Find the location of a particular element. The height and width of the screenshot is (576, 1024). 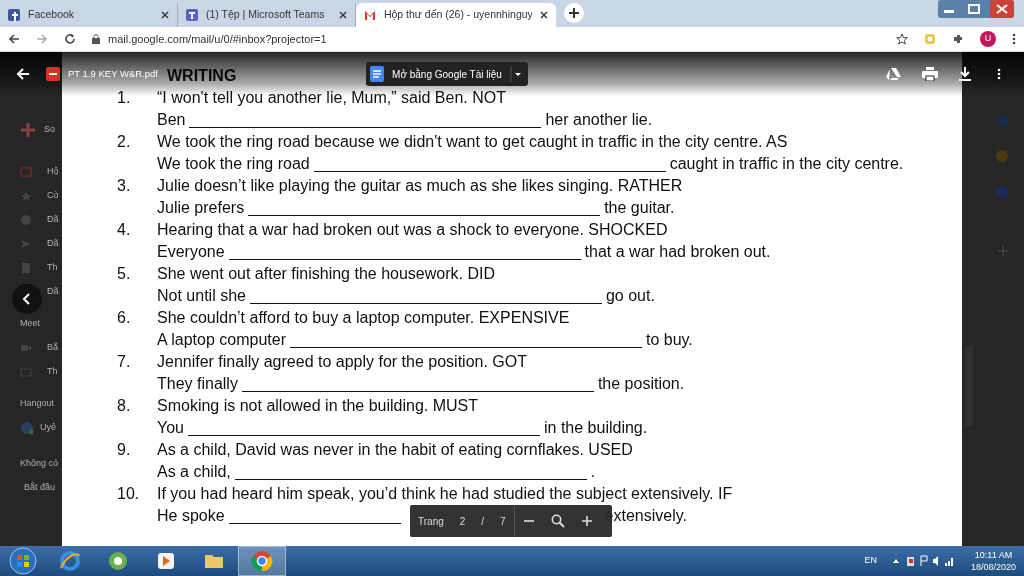

page-label: Trang is located at coordinates (431, 521).